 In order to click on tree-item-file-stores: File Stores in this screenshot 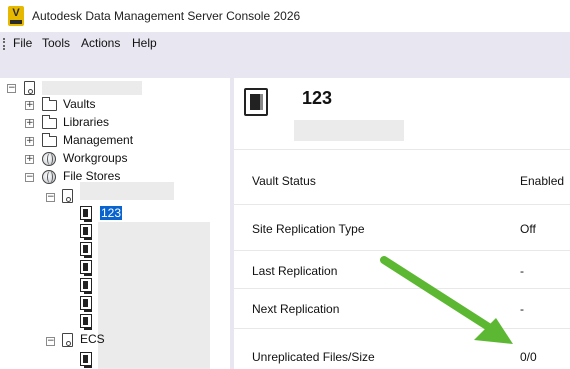, I will do `click(91, 176)`.